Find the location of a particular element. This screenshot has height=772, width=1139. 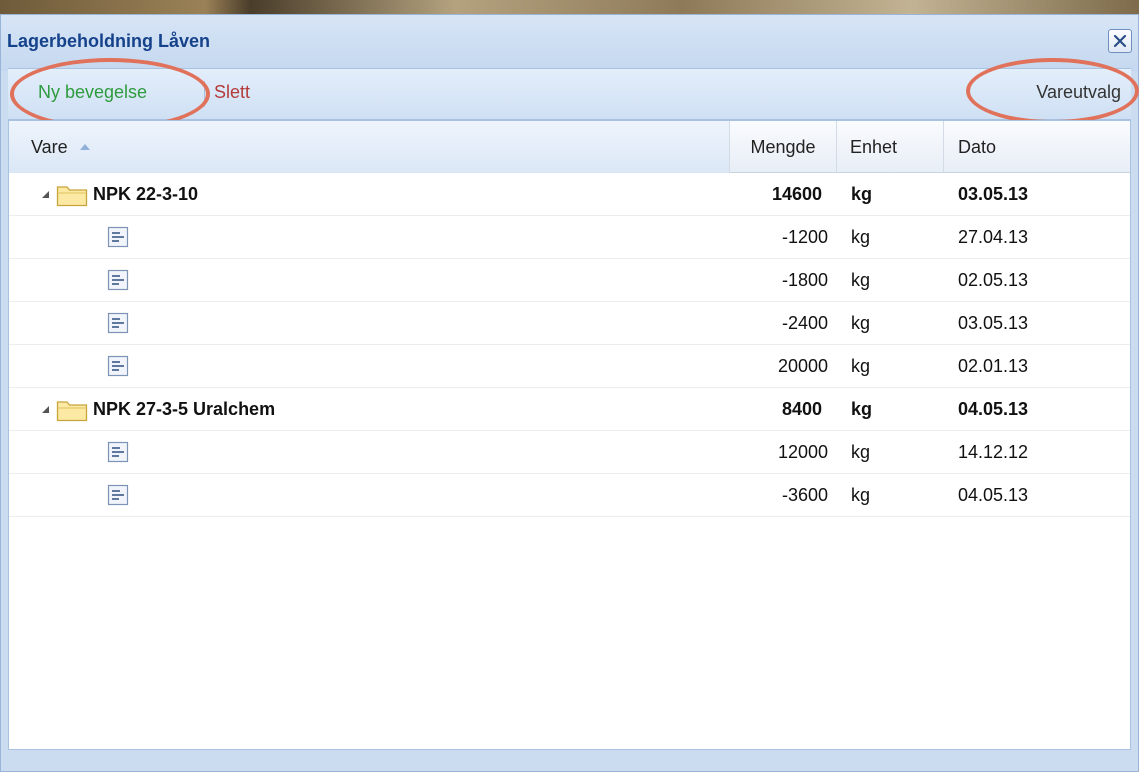

mengde-cell: 14600 is located at coordinates (796, 194).